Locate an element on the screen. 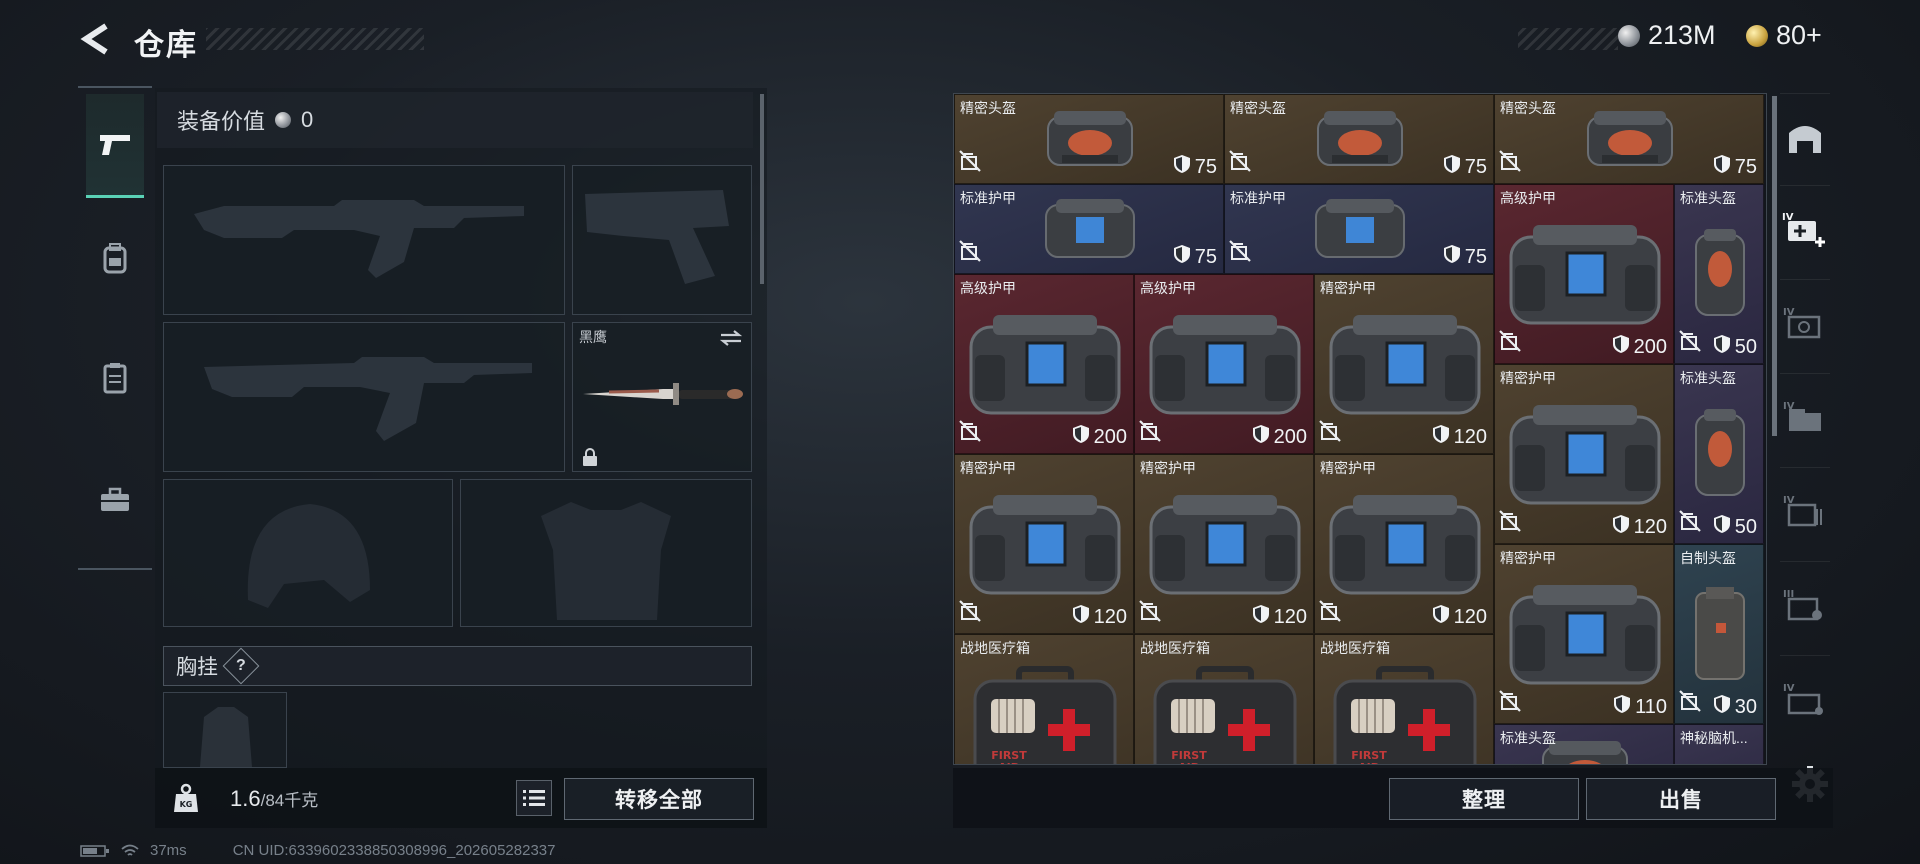  rail-item-safe is located at coordinates (1805, 136).